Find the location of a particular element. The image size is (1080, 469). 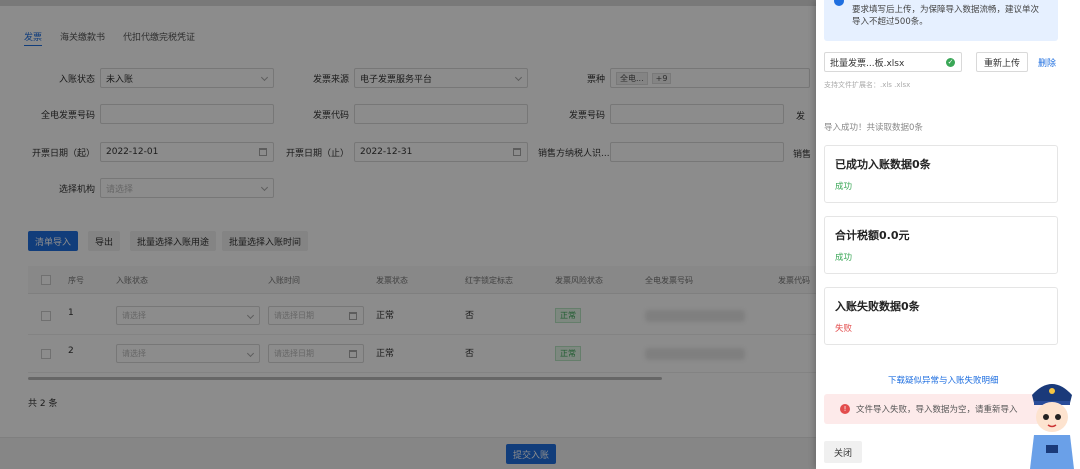

failed-entry-title: 入账失败数据0条 is located at coordinates (877, 306).